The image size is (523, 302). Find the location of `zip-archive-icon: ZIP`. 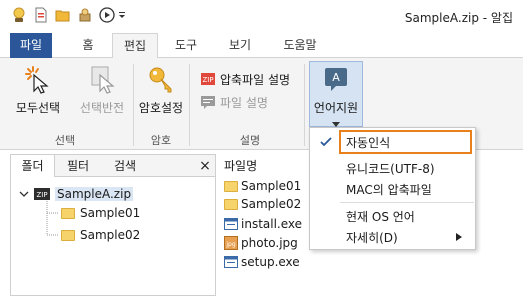

zip-archive-icon: ZIP is located at coordinates (42, 194).